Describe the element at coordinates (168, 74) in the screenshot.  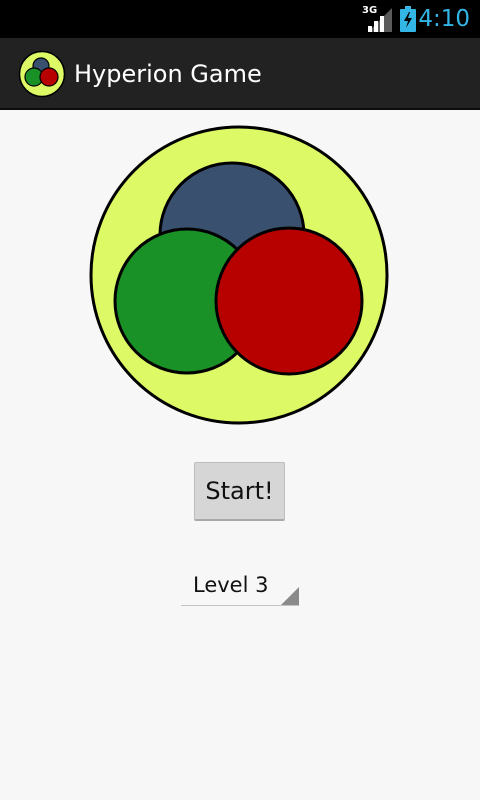
I see `app-title: Hyperion Game` at that location.